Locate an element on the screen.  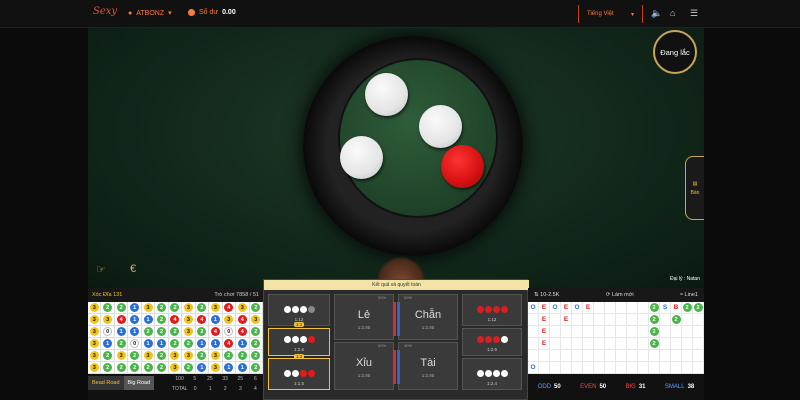
tab-bead-road: Bead Road is located at coordinates (106, 383).